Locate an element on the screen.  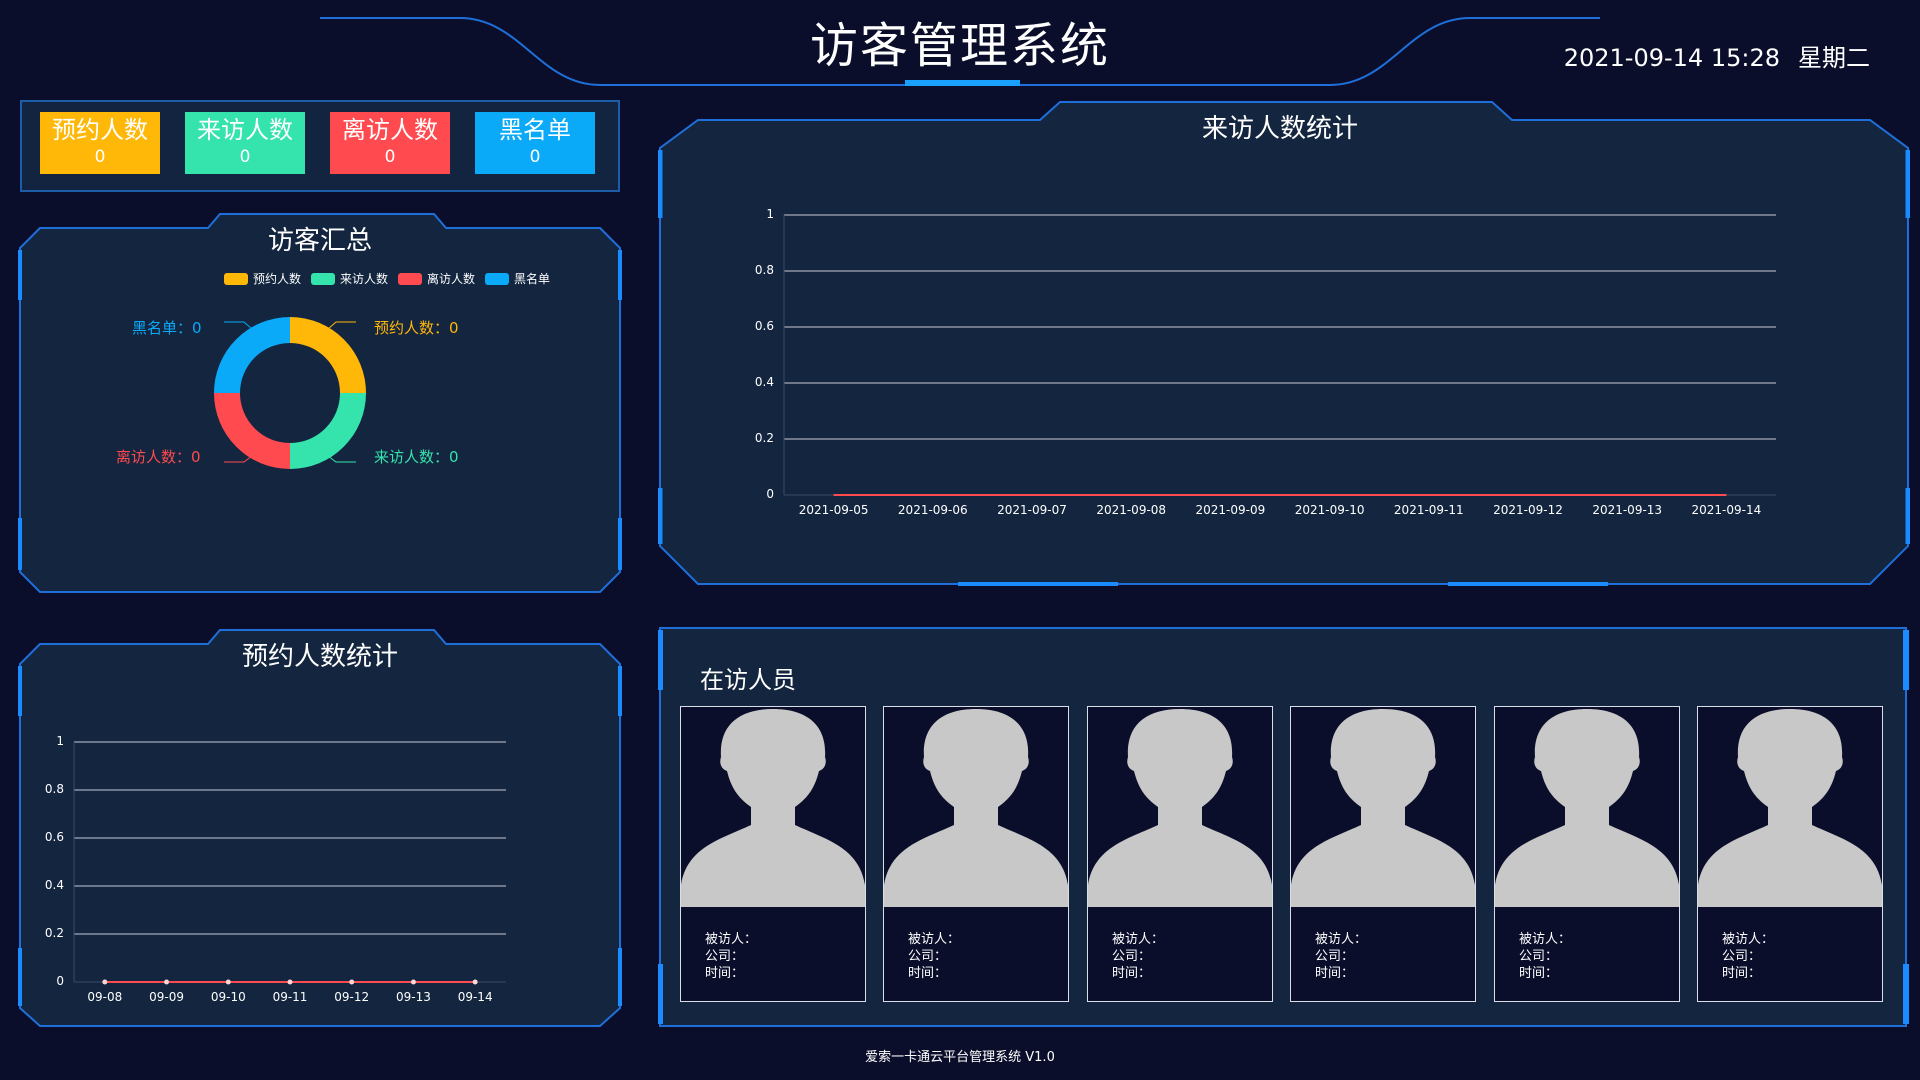
x-tick-label: 2021-09-10 is located at coordinates (1329, 510).